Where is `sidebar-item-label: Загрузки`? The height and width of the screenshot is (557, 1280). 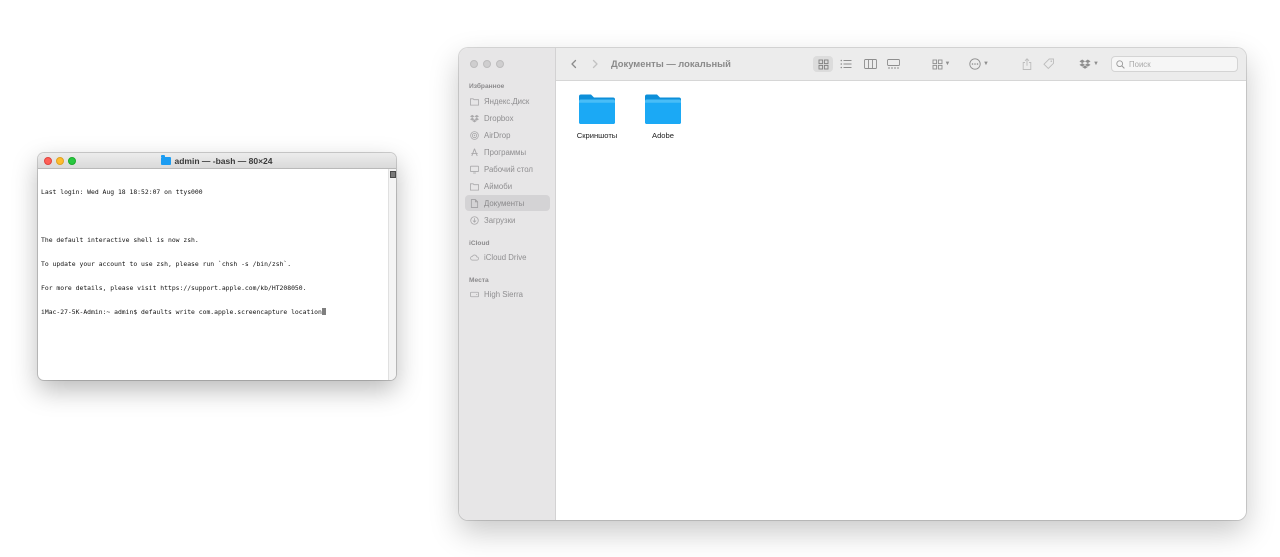 sidebar-item-label: Загрузки is located at coordinates (500, 220).